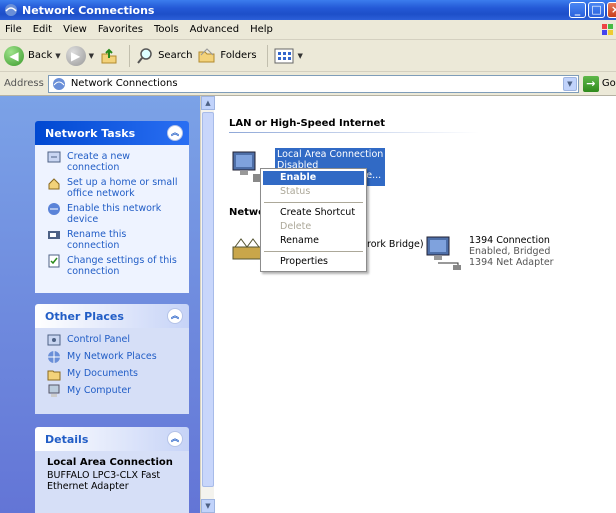  Describe the element at coordinates (569, 83) in the screenshot. I see `address-dropdown-icon: ▼` at that location.